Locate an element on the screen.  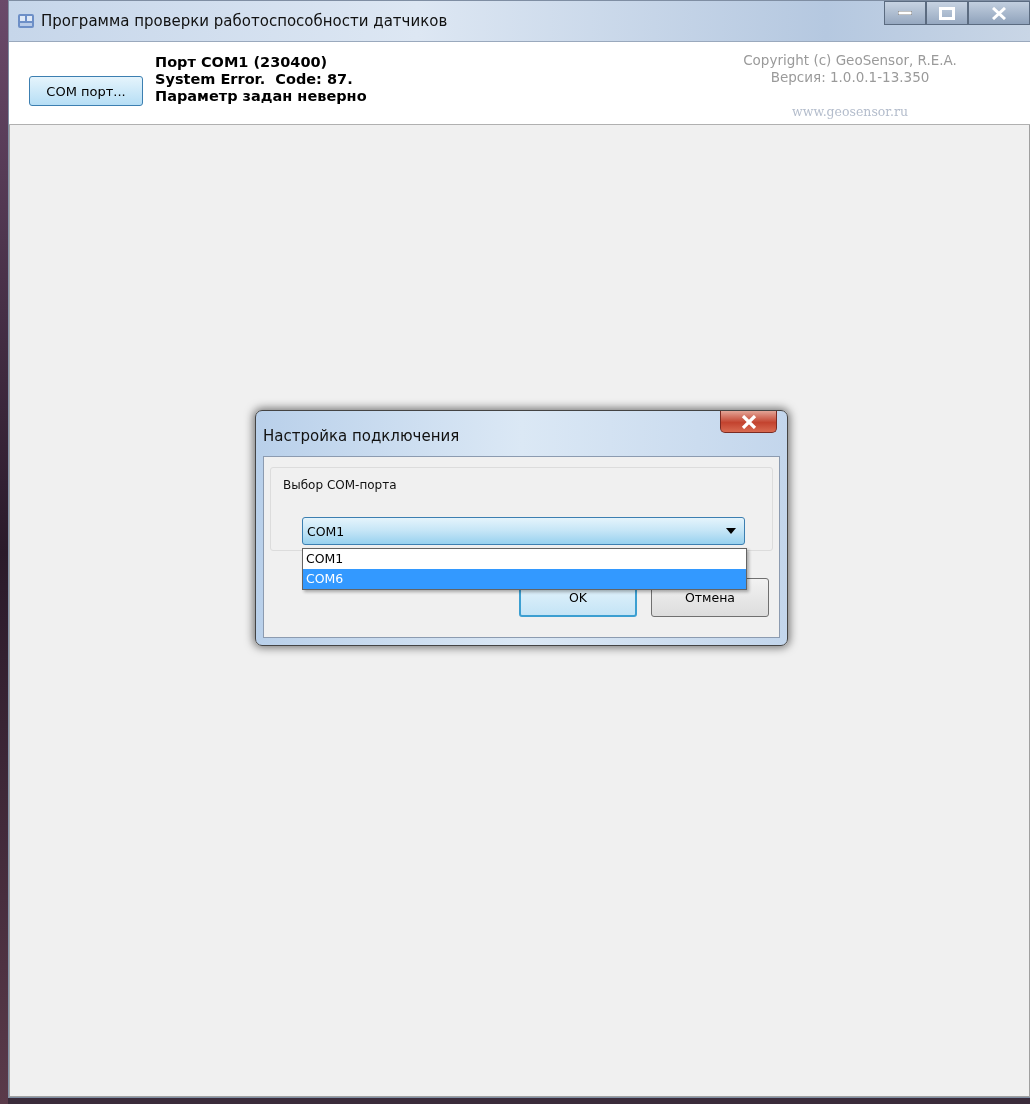
minimize-icon is located at coordinates (905, 13).